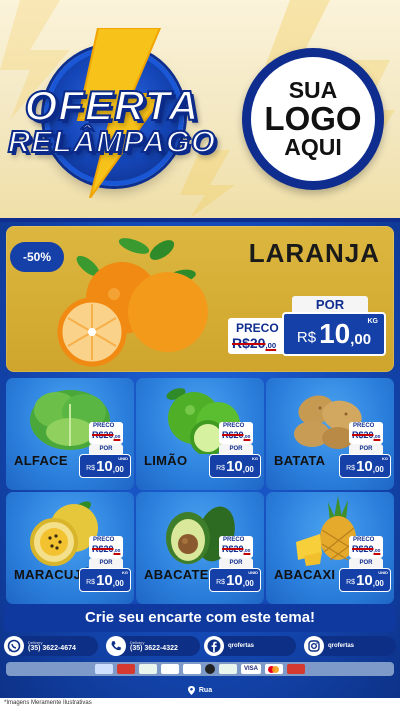 The height and width of the screenshot is (711, 400). What do you see at coordinates (330, 434) in the screenshot?
I see `product-card-batata: BATATA PRECO R$20,00 POR R$ 10 ,00 KG` at bounding box center [330, 434].